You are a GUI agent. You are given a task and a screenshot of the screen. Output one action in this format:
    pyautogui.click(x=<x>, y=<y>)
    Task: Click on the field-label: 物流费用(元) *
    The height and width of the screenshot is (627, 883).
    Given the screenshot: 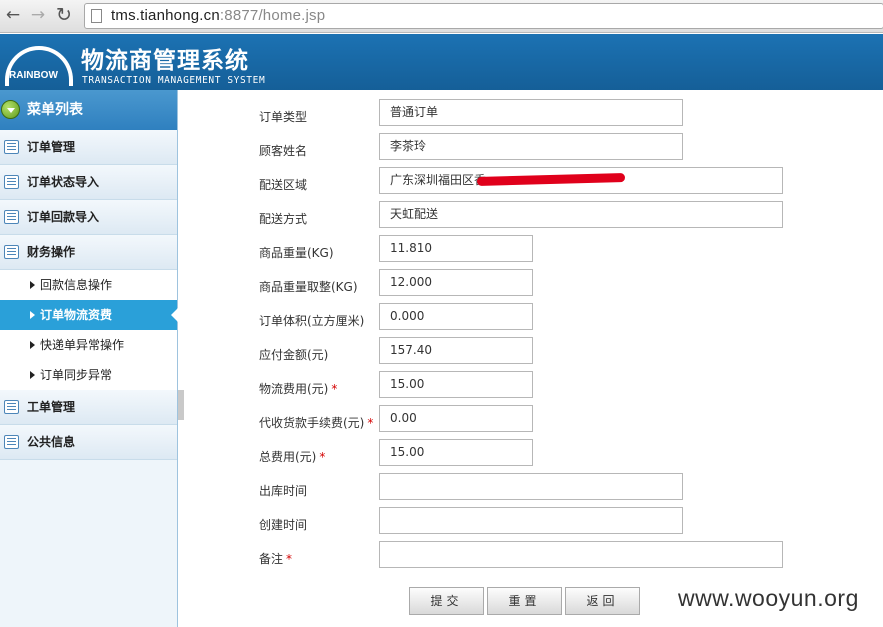 What is the action you would take?
    pyautogui.click(x=298, y=389)
    